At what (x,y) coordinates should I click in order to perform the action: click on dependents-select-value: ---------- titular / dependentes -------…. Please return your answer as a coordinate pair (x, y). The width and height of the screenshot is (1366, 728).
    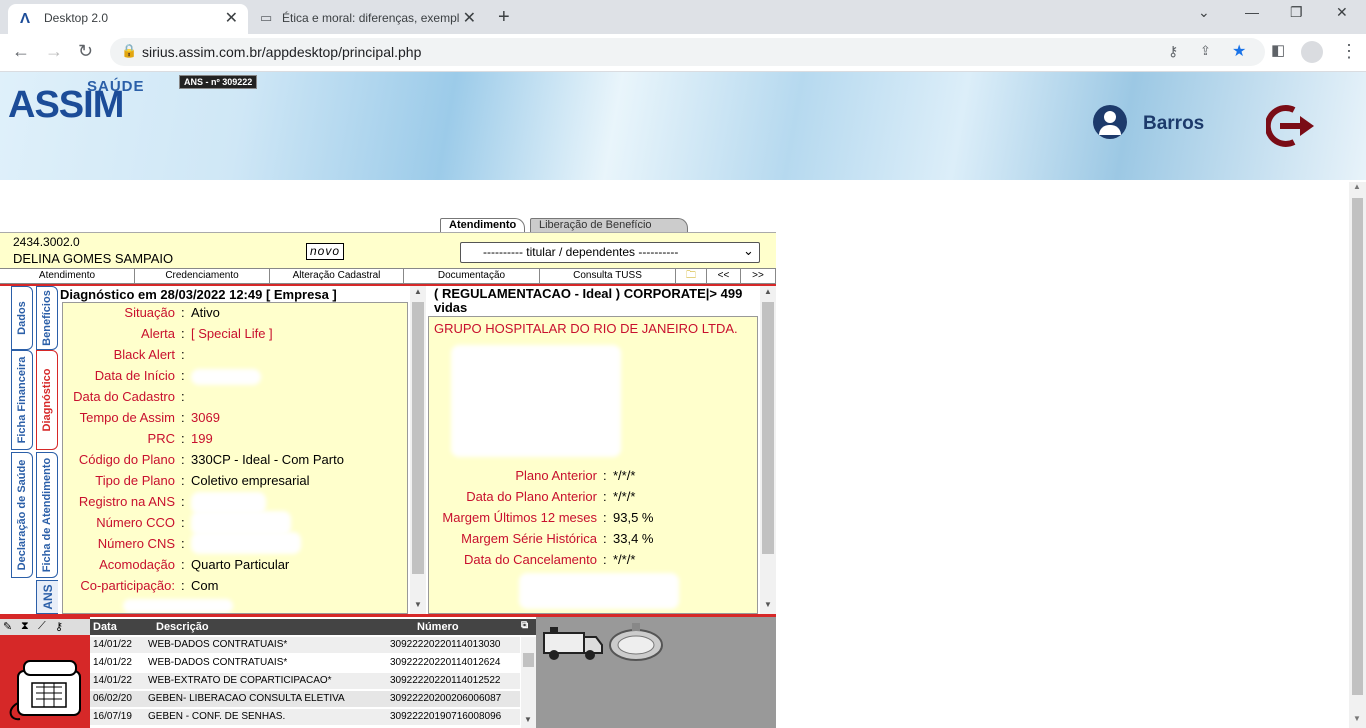
    Looking at the image, I should click on (581, 252).